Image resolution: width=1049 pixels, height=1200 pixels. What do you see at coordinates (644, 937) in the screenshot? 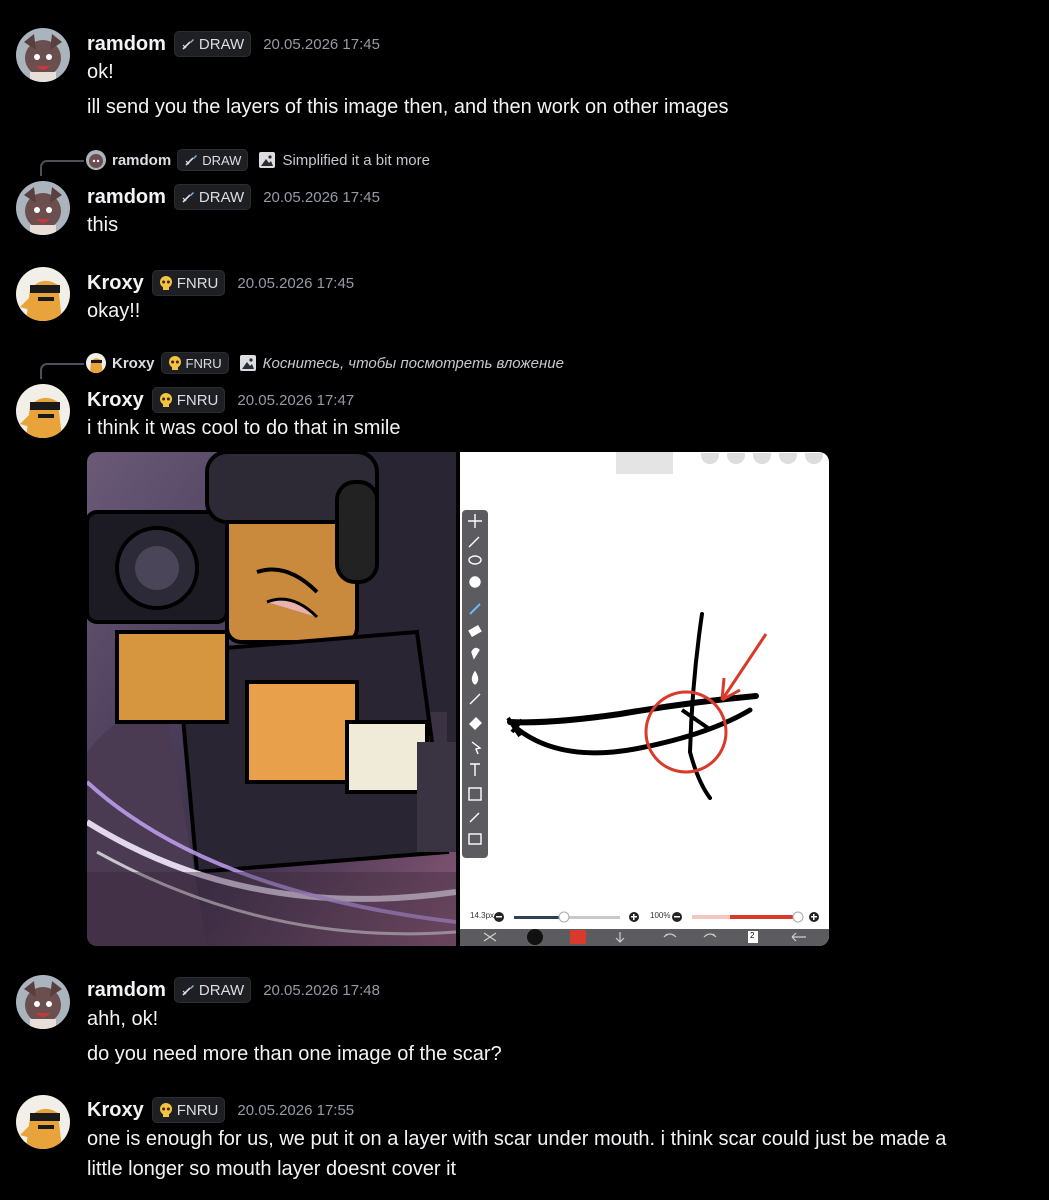
I see `bottom-toolbar: 2` at bounding box center [644, 937].